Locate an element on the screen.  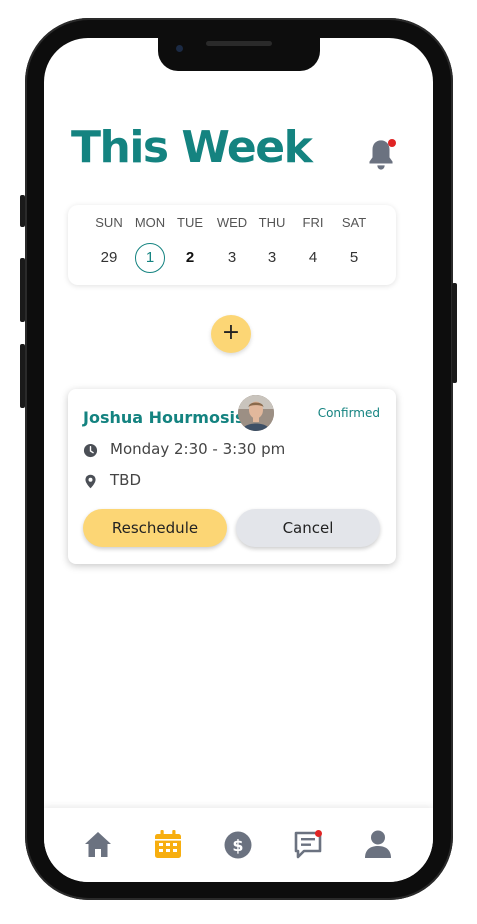
day-name: WED is located at coordinates (232, 222).